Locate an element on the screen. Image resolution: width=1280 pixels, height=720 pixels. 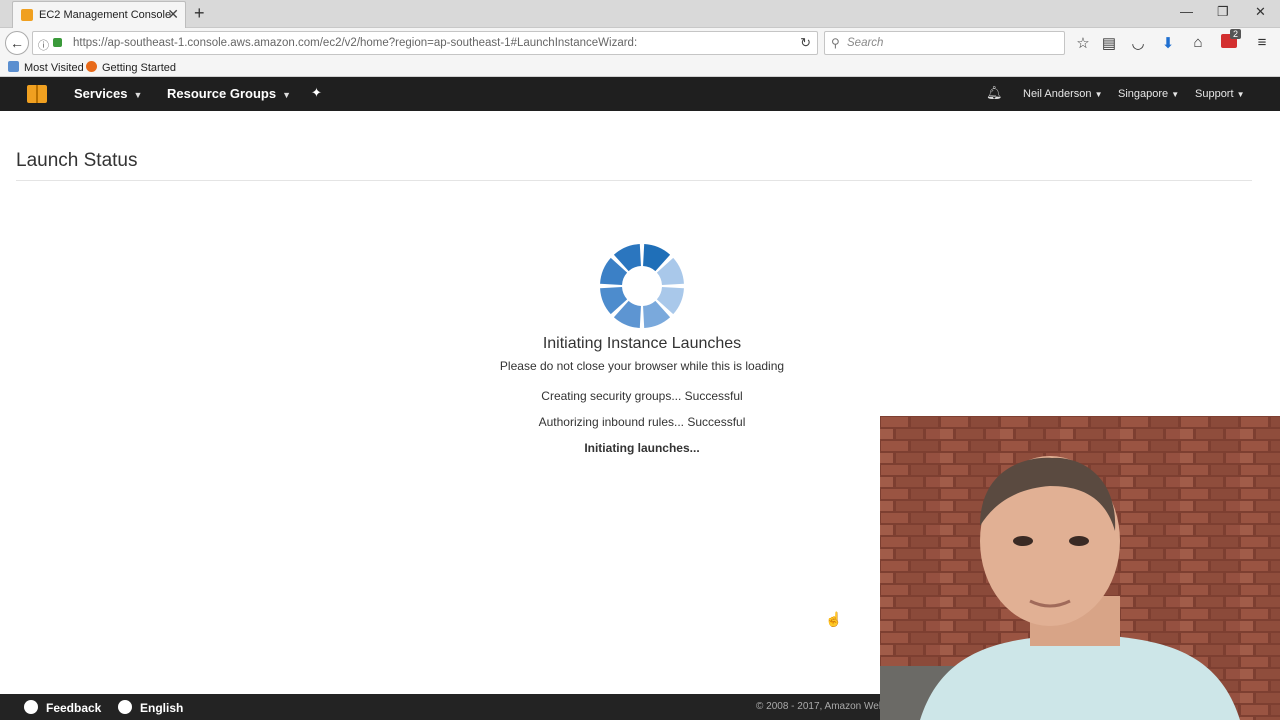
search-placeholder: Search is located at coordinates (865, 43).